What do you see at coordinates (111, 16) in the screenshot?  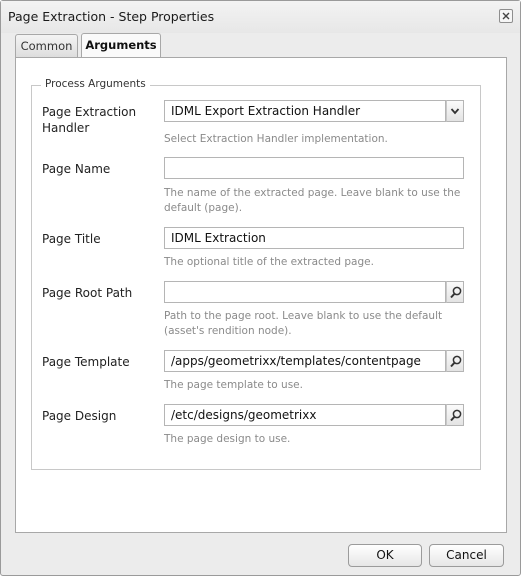 I see `dialog-title: Page Extraction - Step Properties` at bounding box center [111, 16].